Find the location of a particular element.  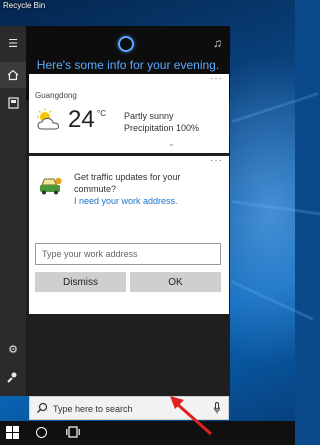

cortana-greeting: Here's some info for your evening. is located at coordinates (128, 65).